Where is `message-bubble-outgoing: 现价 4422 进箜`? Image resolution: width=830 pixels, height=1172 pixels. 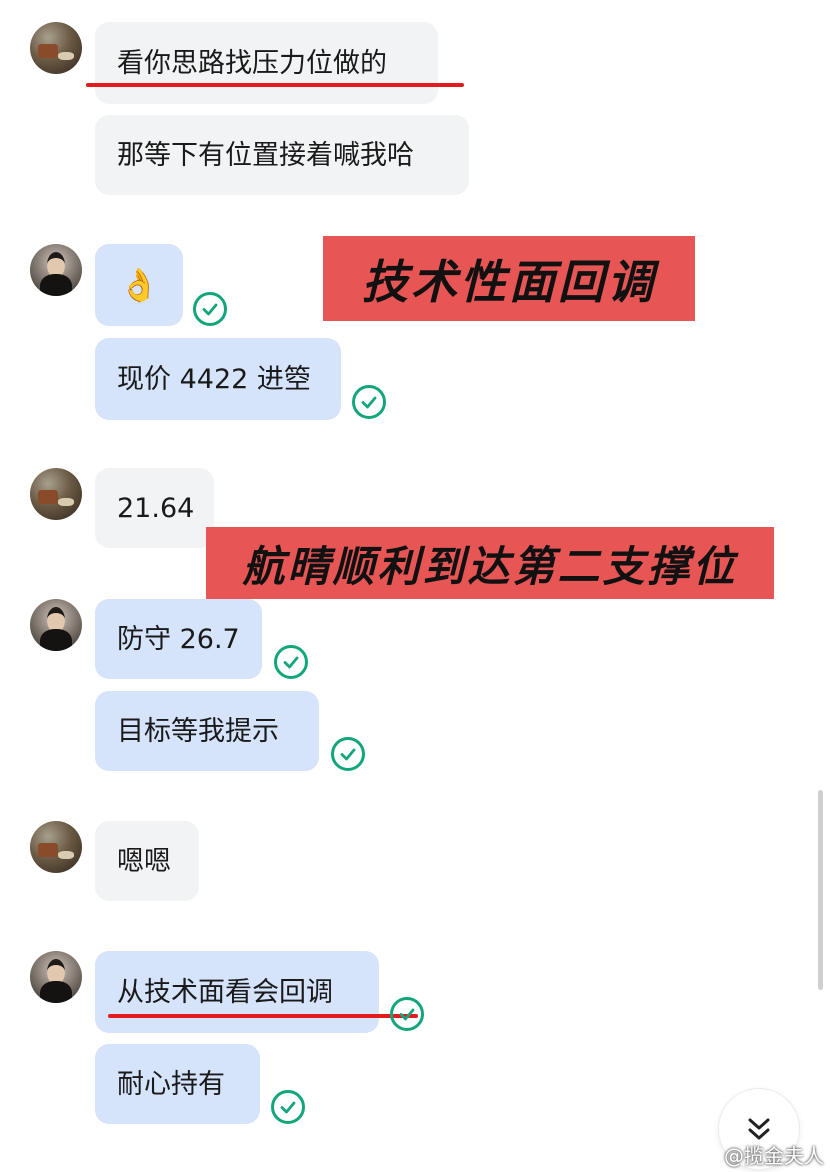 message-bubble-outgoing: 现价 4422 进箜 is located at coordinates (218, 379).